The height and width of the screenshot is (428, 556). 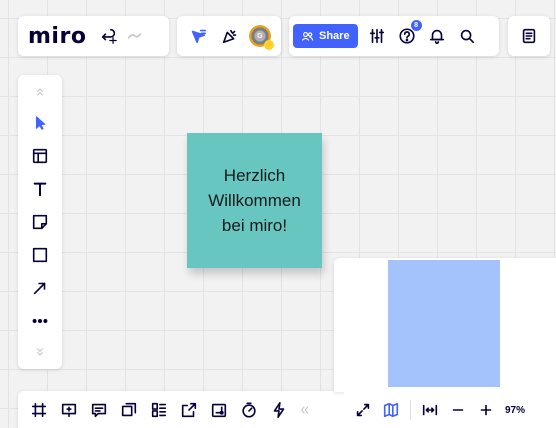 I want to click on help-badge: 8, so click(x=416, y=25).